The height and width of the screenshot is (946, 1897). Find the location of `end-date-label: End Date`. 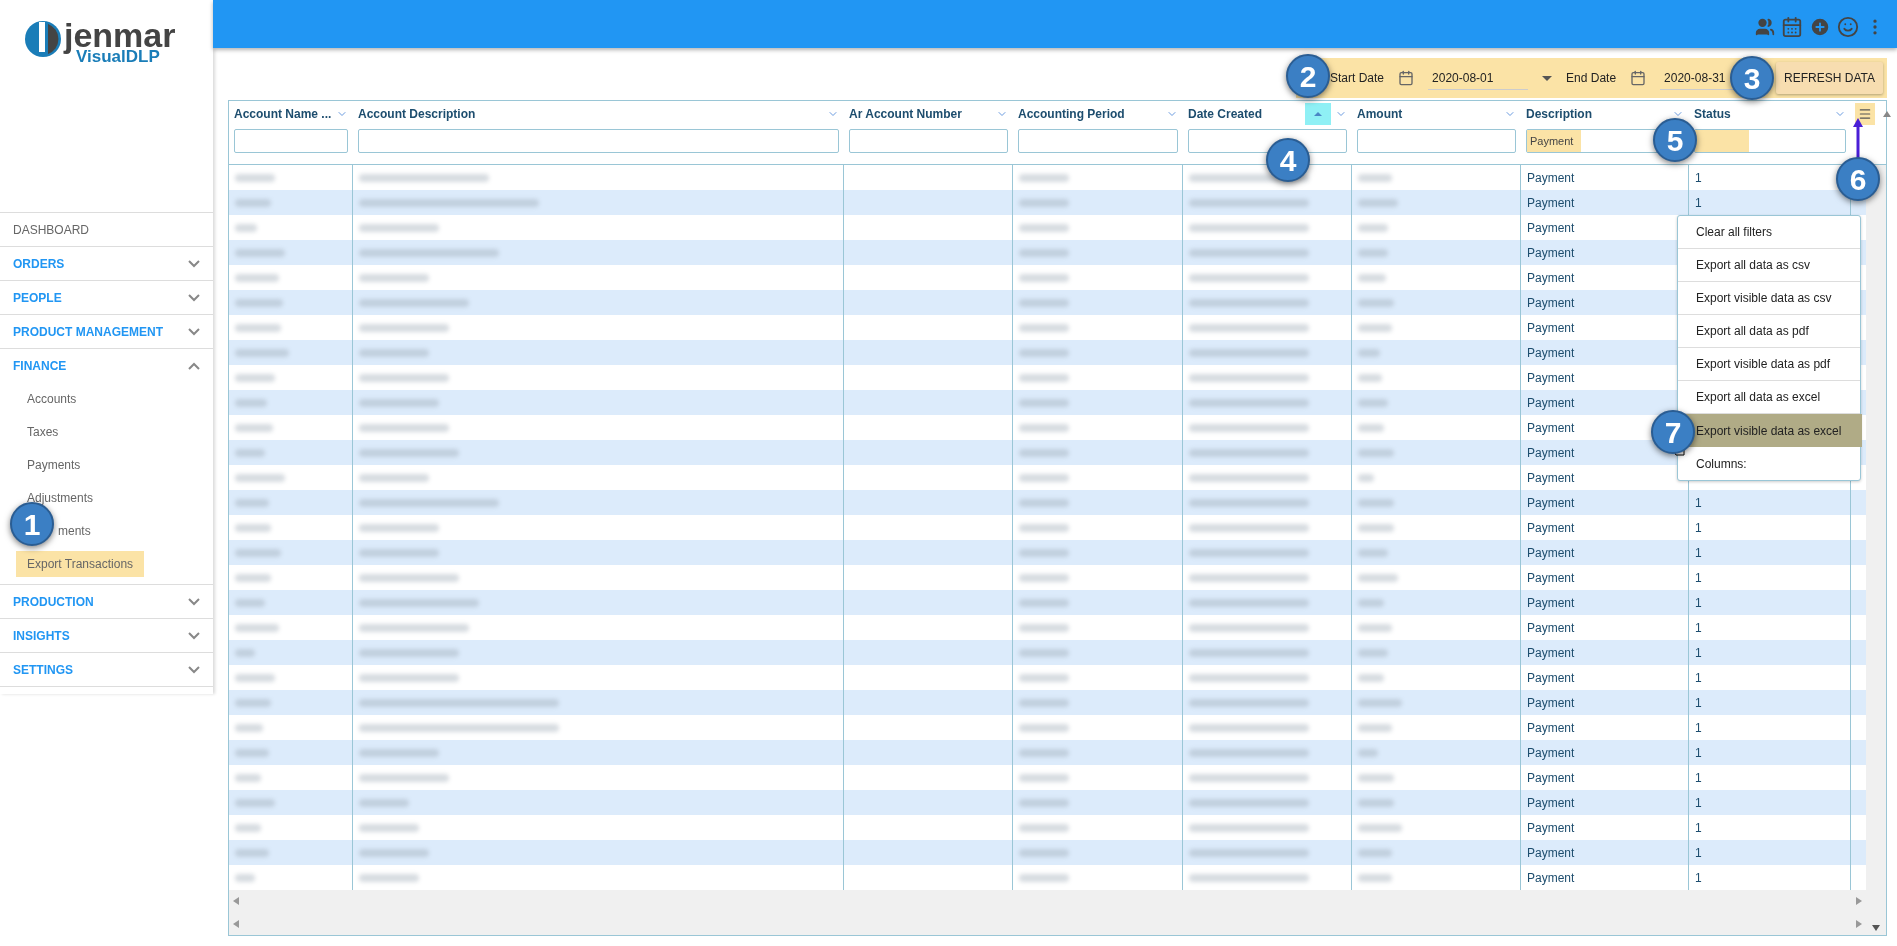

end-date-label: End Date is located at coordinates (1591, 78).